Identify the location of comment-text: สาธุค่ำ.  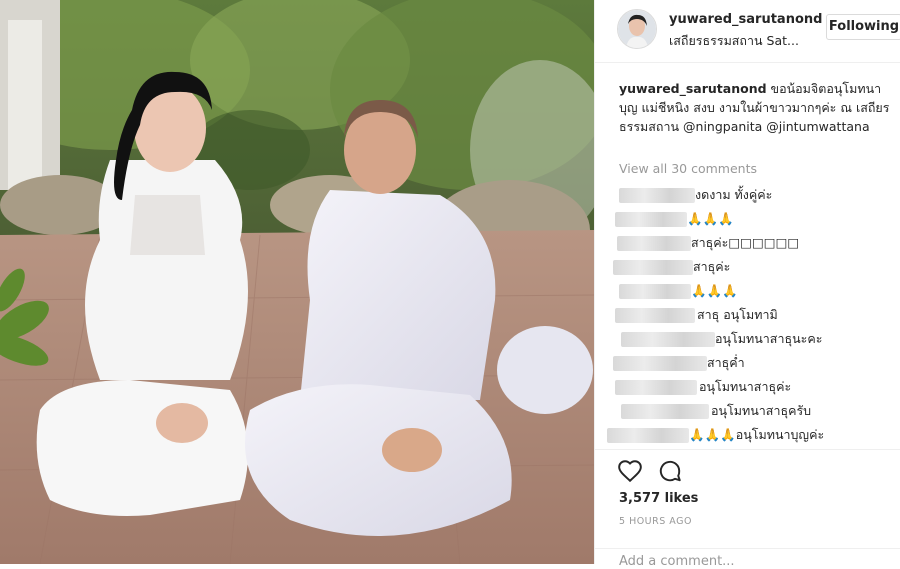
(726, 362).